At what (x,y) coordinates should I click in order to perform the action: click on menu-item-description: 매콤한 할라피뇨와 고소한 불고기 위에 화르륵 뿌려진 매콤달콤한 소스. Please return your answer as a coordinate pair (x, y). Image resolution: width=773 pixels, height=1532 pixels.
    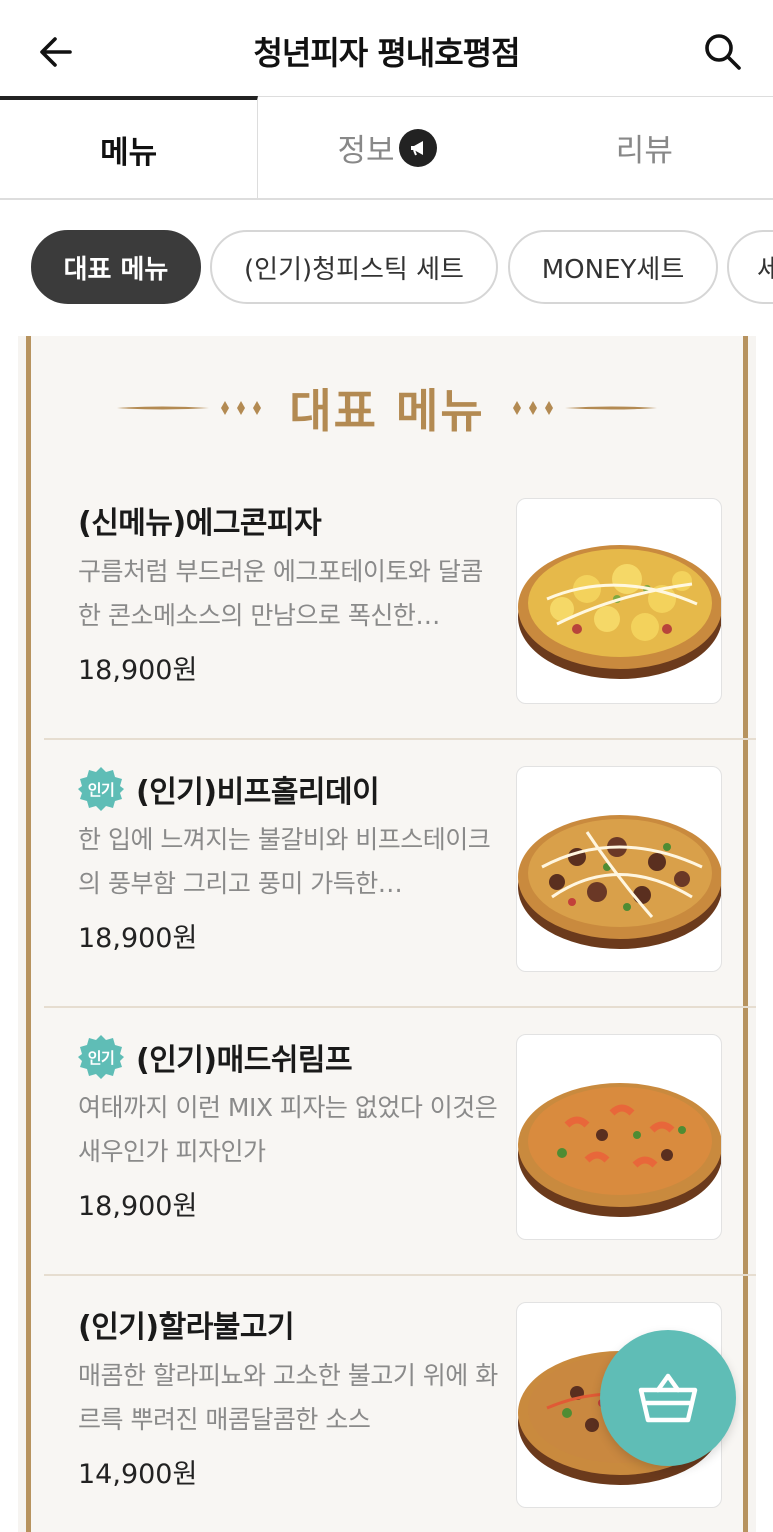
    Looking at the image, I should click on (288, 1397).